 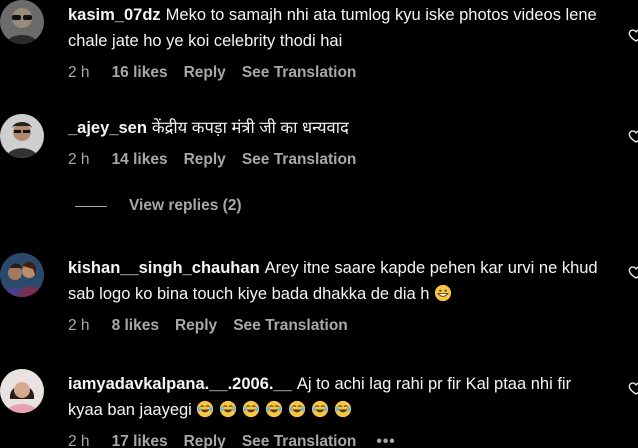 I want to click on view-replies-button: View replies (2), so click(x=158, y=206).